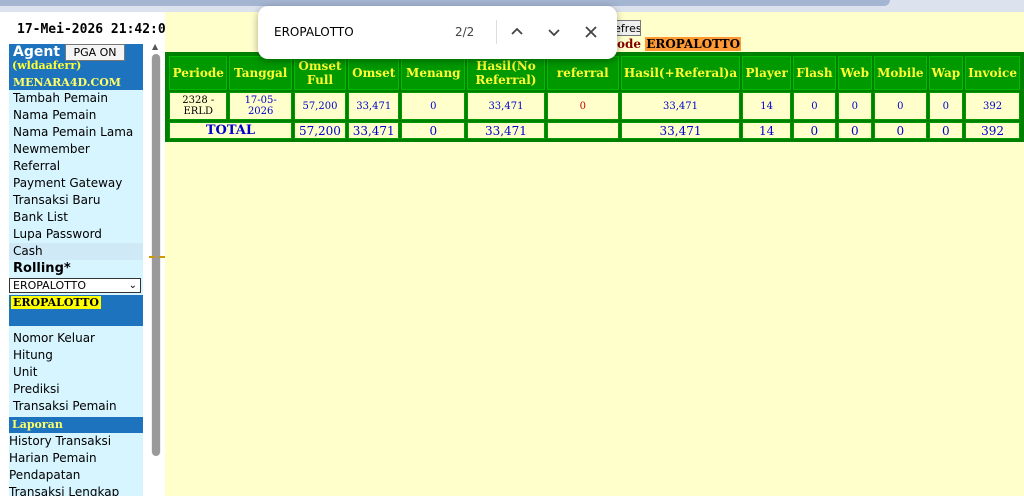 Image resolution: width=1024 pixels, height=496 pixels. Describe the element at coordinates (260, 73) in the screenshot. I see `col-header: Tanggal` at that location.